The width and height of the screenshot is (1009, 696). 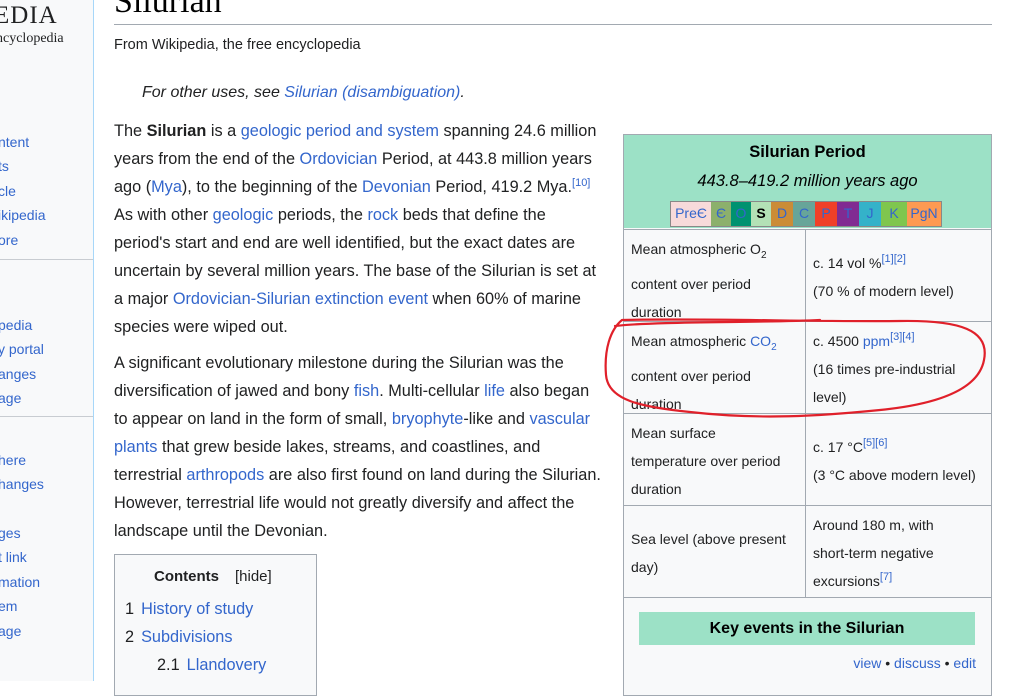 What do you see at coordinates (761, 214) in the screenshot?
I see `timescale-period: S` at bounding box center [761, 214].